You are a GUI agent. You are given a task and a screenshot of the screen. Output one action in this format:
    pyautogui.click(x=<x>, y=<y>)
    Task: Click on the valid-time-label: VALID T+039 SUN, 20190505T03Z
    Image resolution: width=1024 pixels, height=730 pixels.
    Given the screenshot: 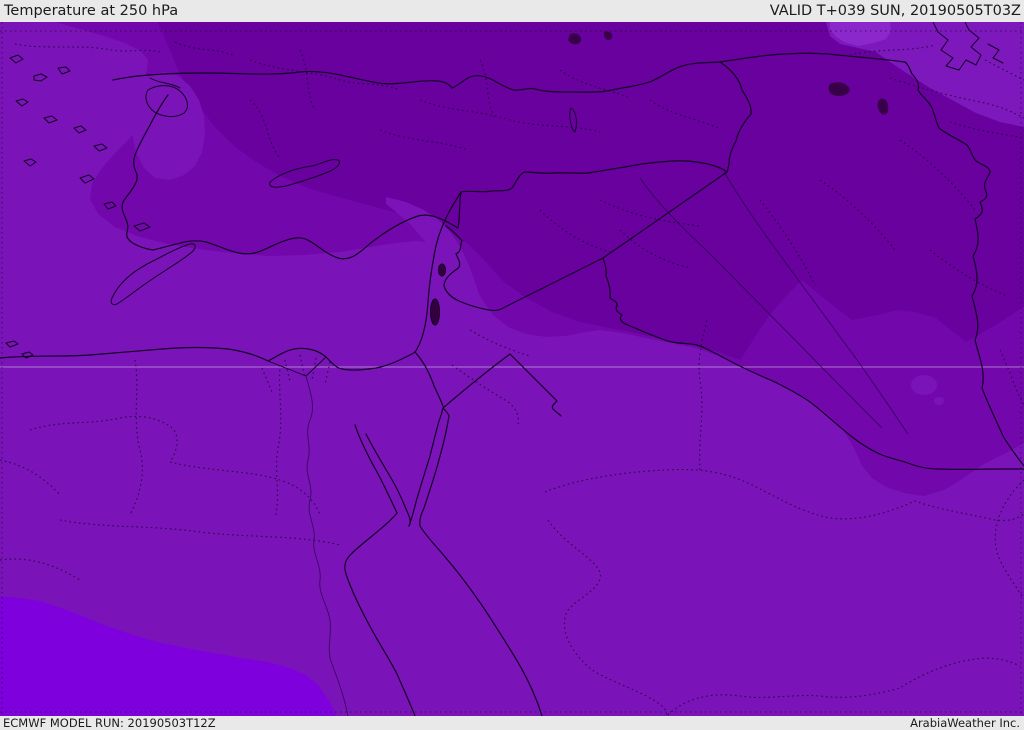 What is the action you would take?
    pyautogui.click(x=895, y=11)
    